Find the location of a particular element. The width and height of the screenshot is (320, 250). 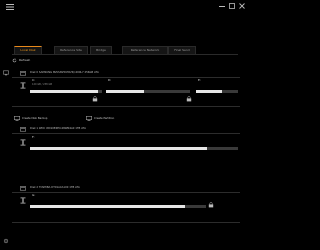

partition-icon is located at coordinates (89, 118).